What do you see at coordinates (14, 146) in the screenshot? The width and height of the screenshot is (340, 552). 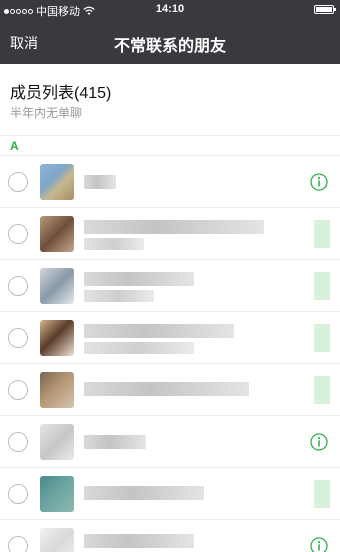 I see `section-letter: A` at bounding box center [14, 146].